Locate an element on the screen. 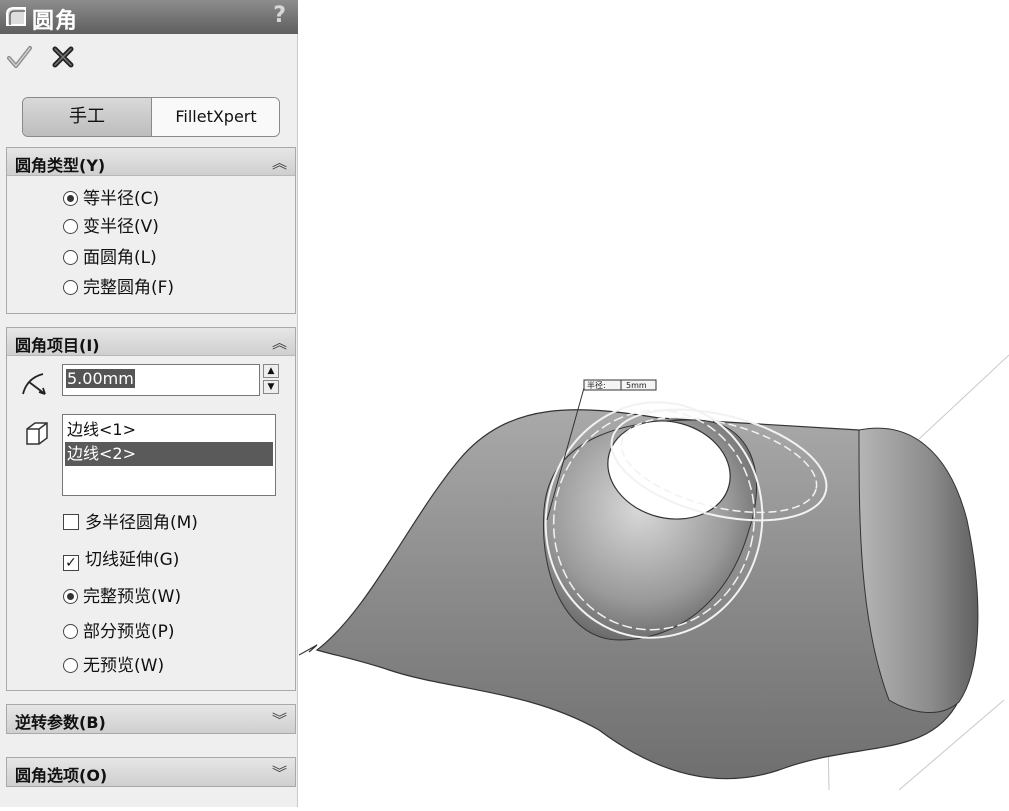 This screenshot has height=811, width=1009. checkbox-icon is located at coordinates (71, 522).